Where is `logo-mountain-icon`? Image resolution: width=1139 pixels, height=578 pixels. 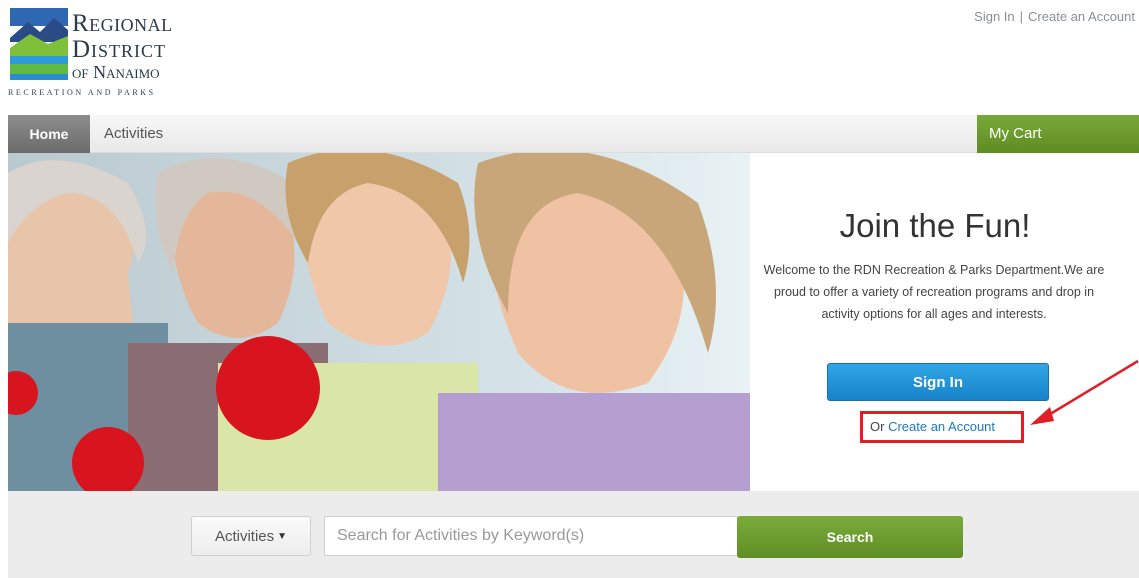 logo-mountain-icon is located at coordinates (39, 44).